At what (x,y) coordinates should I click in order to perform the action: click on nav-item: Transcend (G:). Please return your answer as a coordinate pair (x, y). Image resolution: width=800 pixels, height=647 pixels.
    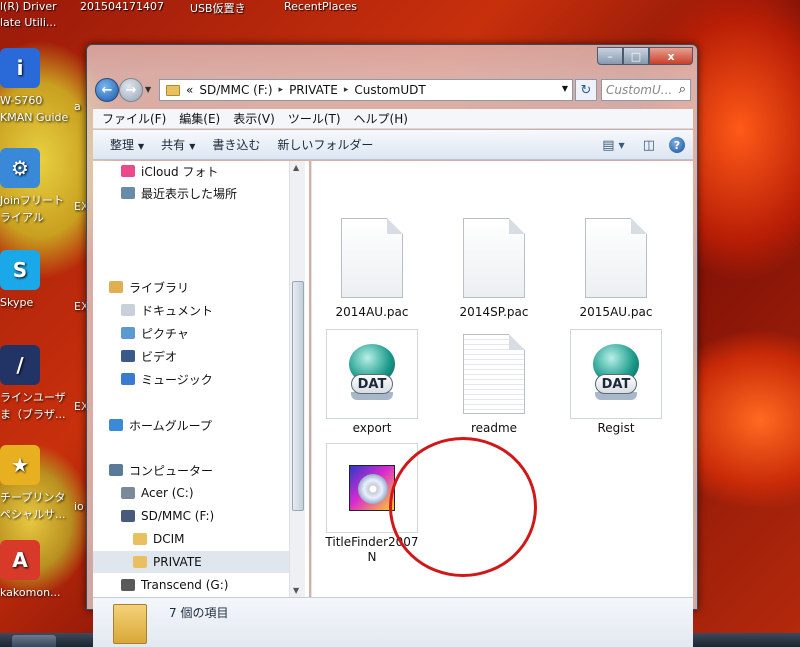
    Looking at the image, I should click on (193, 585).